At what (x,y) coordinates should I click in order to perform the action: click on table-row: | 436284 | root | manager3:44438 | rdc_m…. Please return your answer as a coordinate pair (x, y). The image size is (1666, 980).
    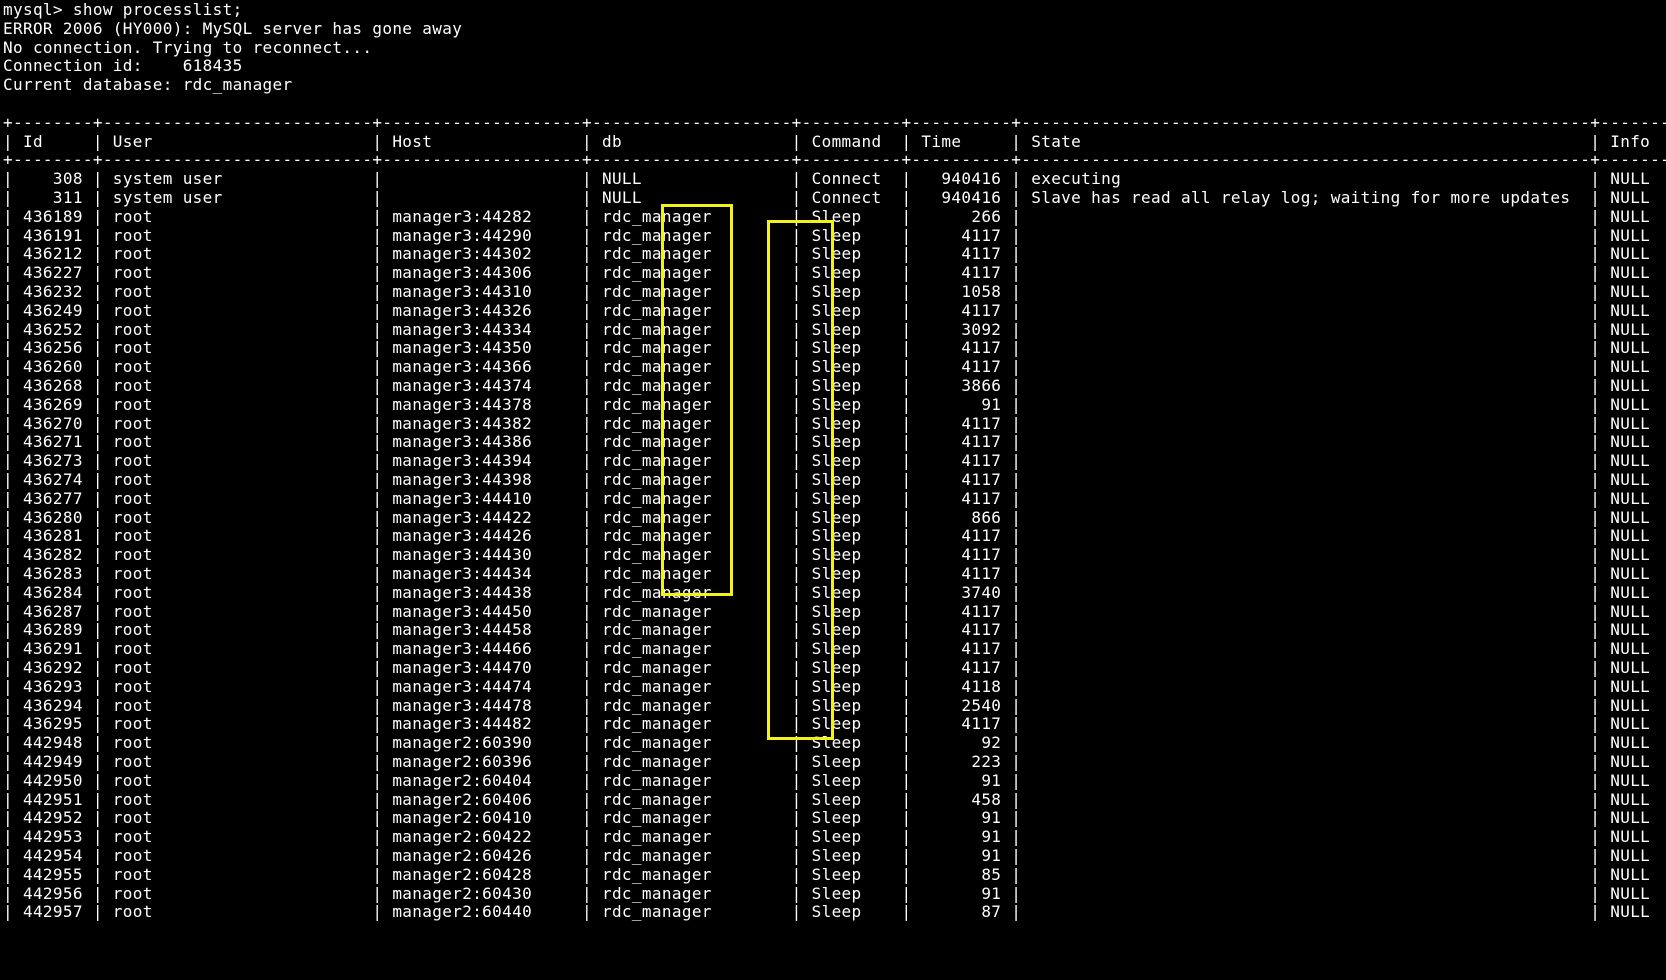
    Looking at the image, I should click on (834, 592).